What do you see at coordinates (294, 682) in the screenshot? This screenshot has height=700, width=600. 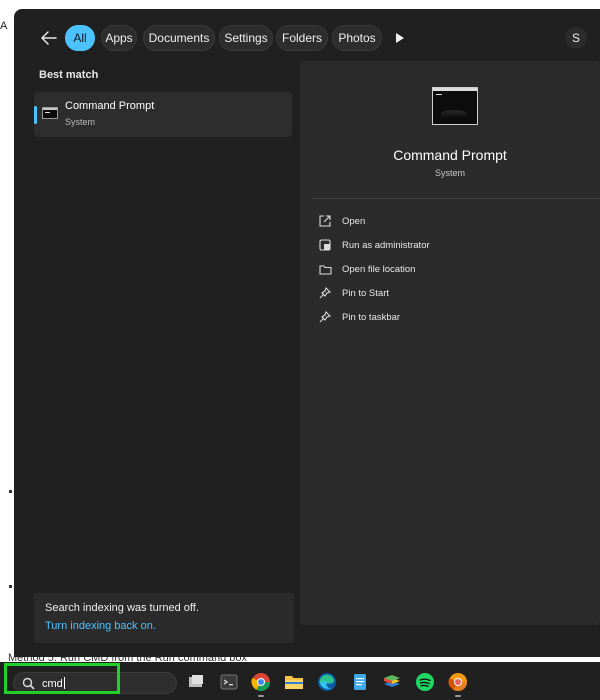 I see `file-explorer-icon` at bounding box center [294, 682].